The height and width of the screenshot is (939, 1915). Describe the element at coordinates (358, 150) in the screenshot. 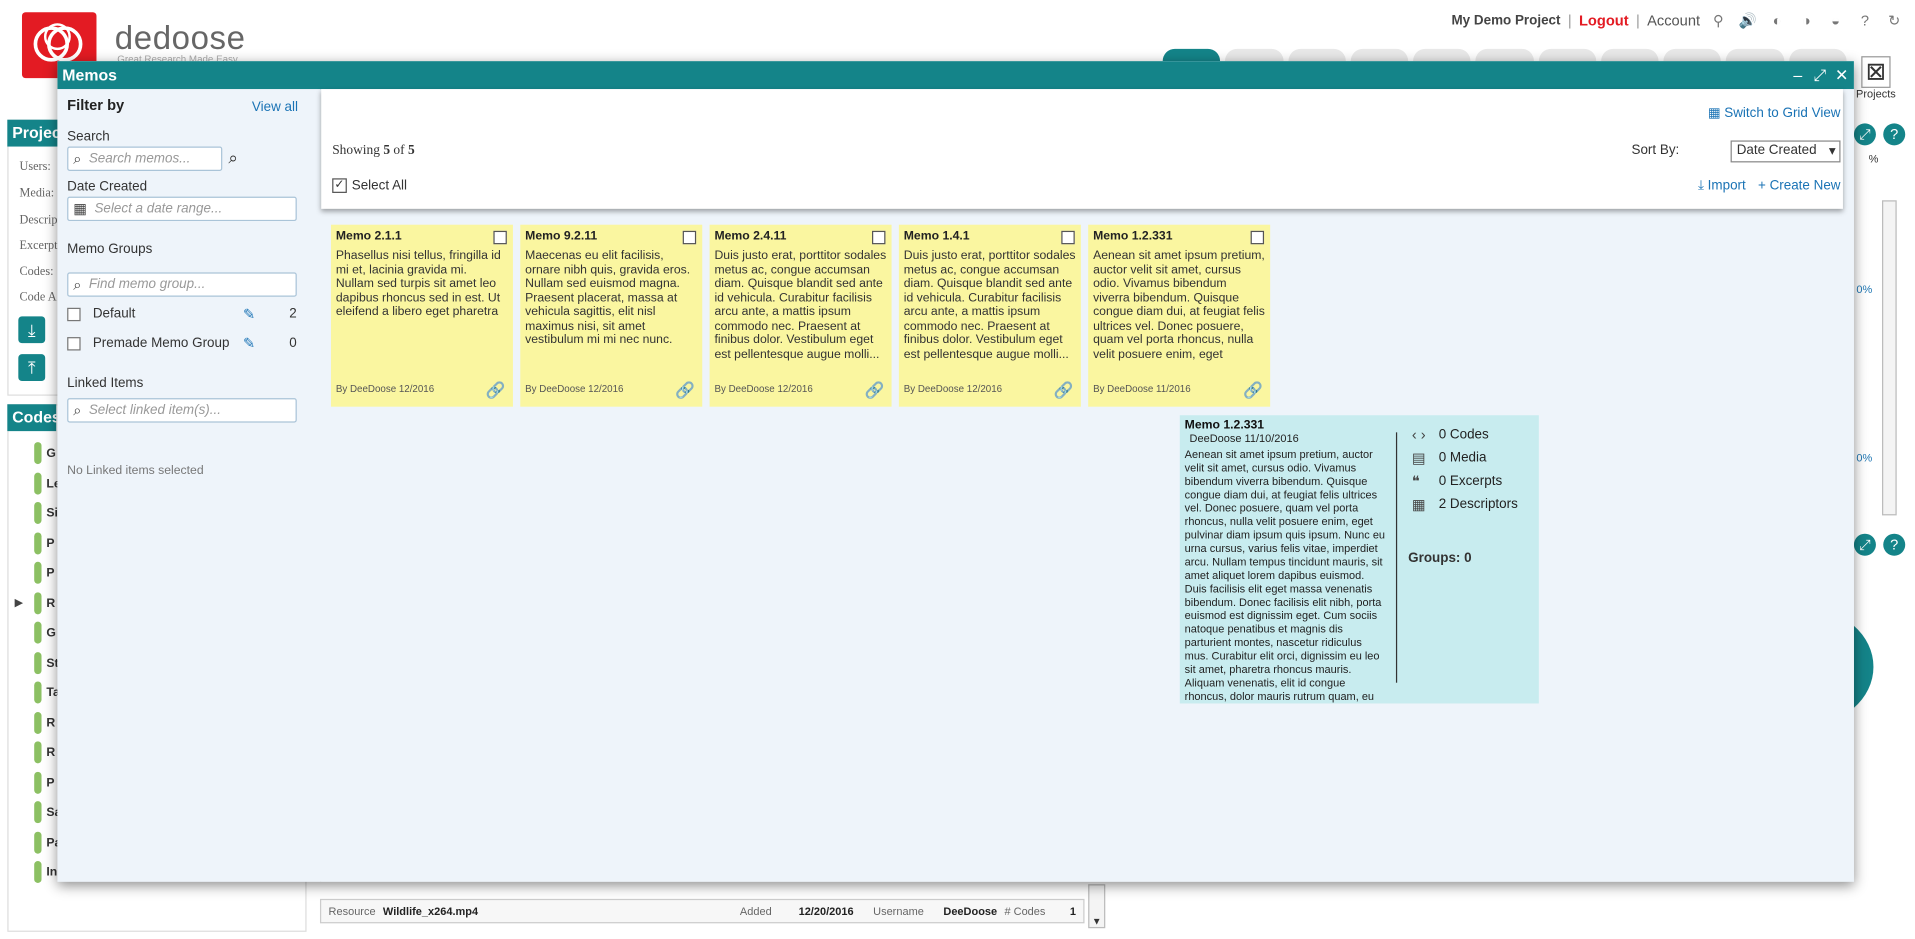

I see `showing-prefix: Showing` at that location.